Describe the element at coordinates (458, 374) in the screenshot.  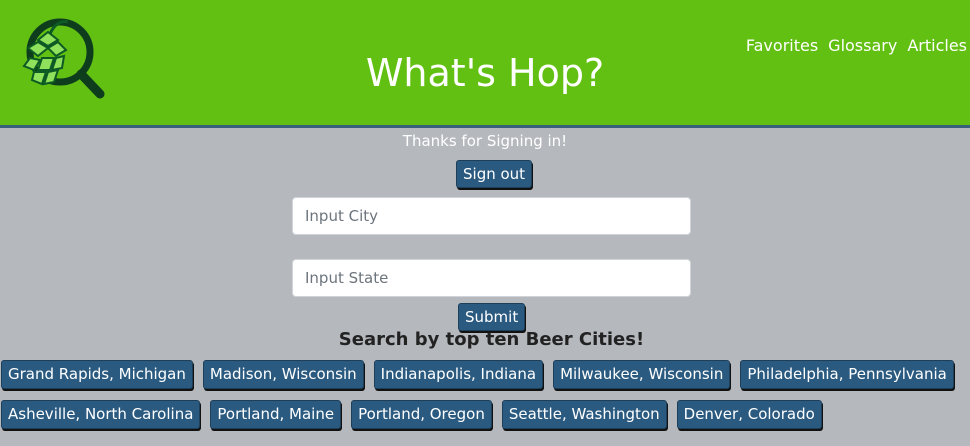
I see `city-button-indianapolis: Indianapolis, Indiana` at that location.